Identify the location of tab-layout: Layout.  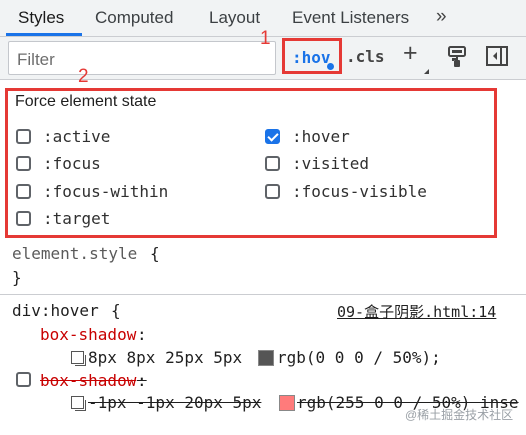
(234, 18).